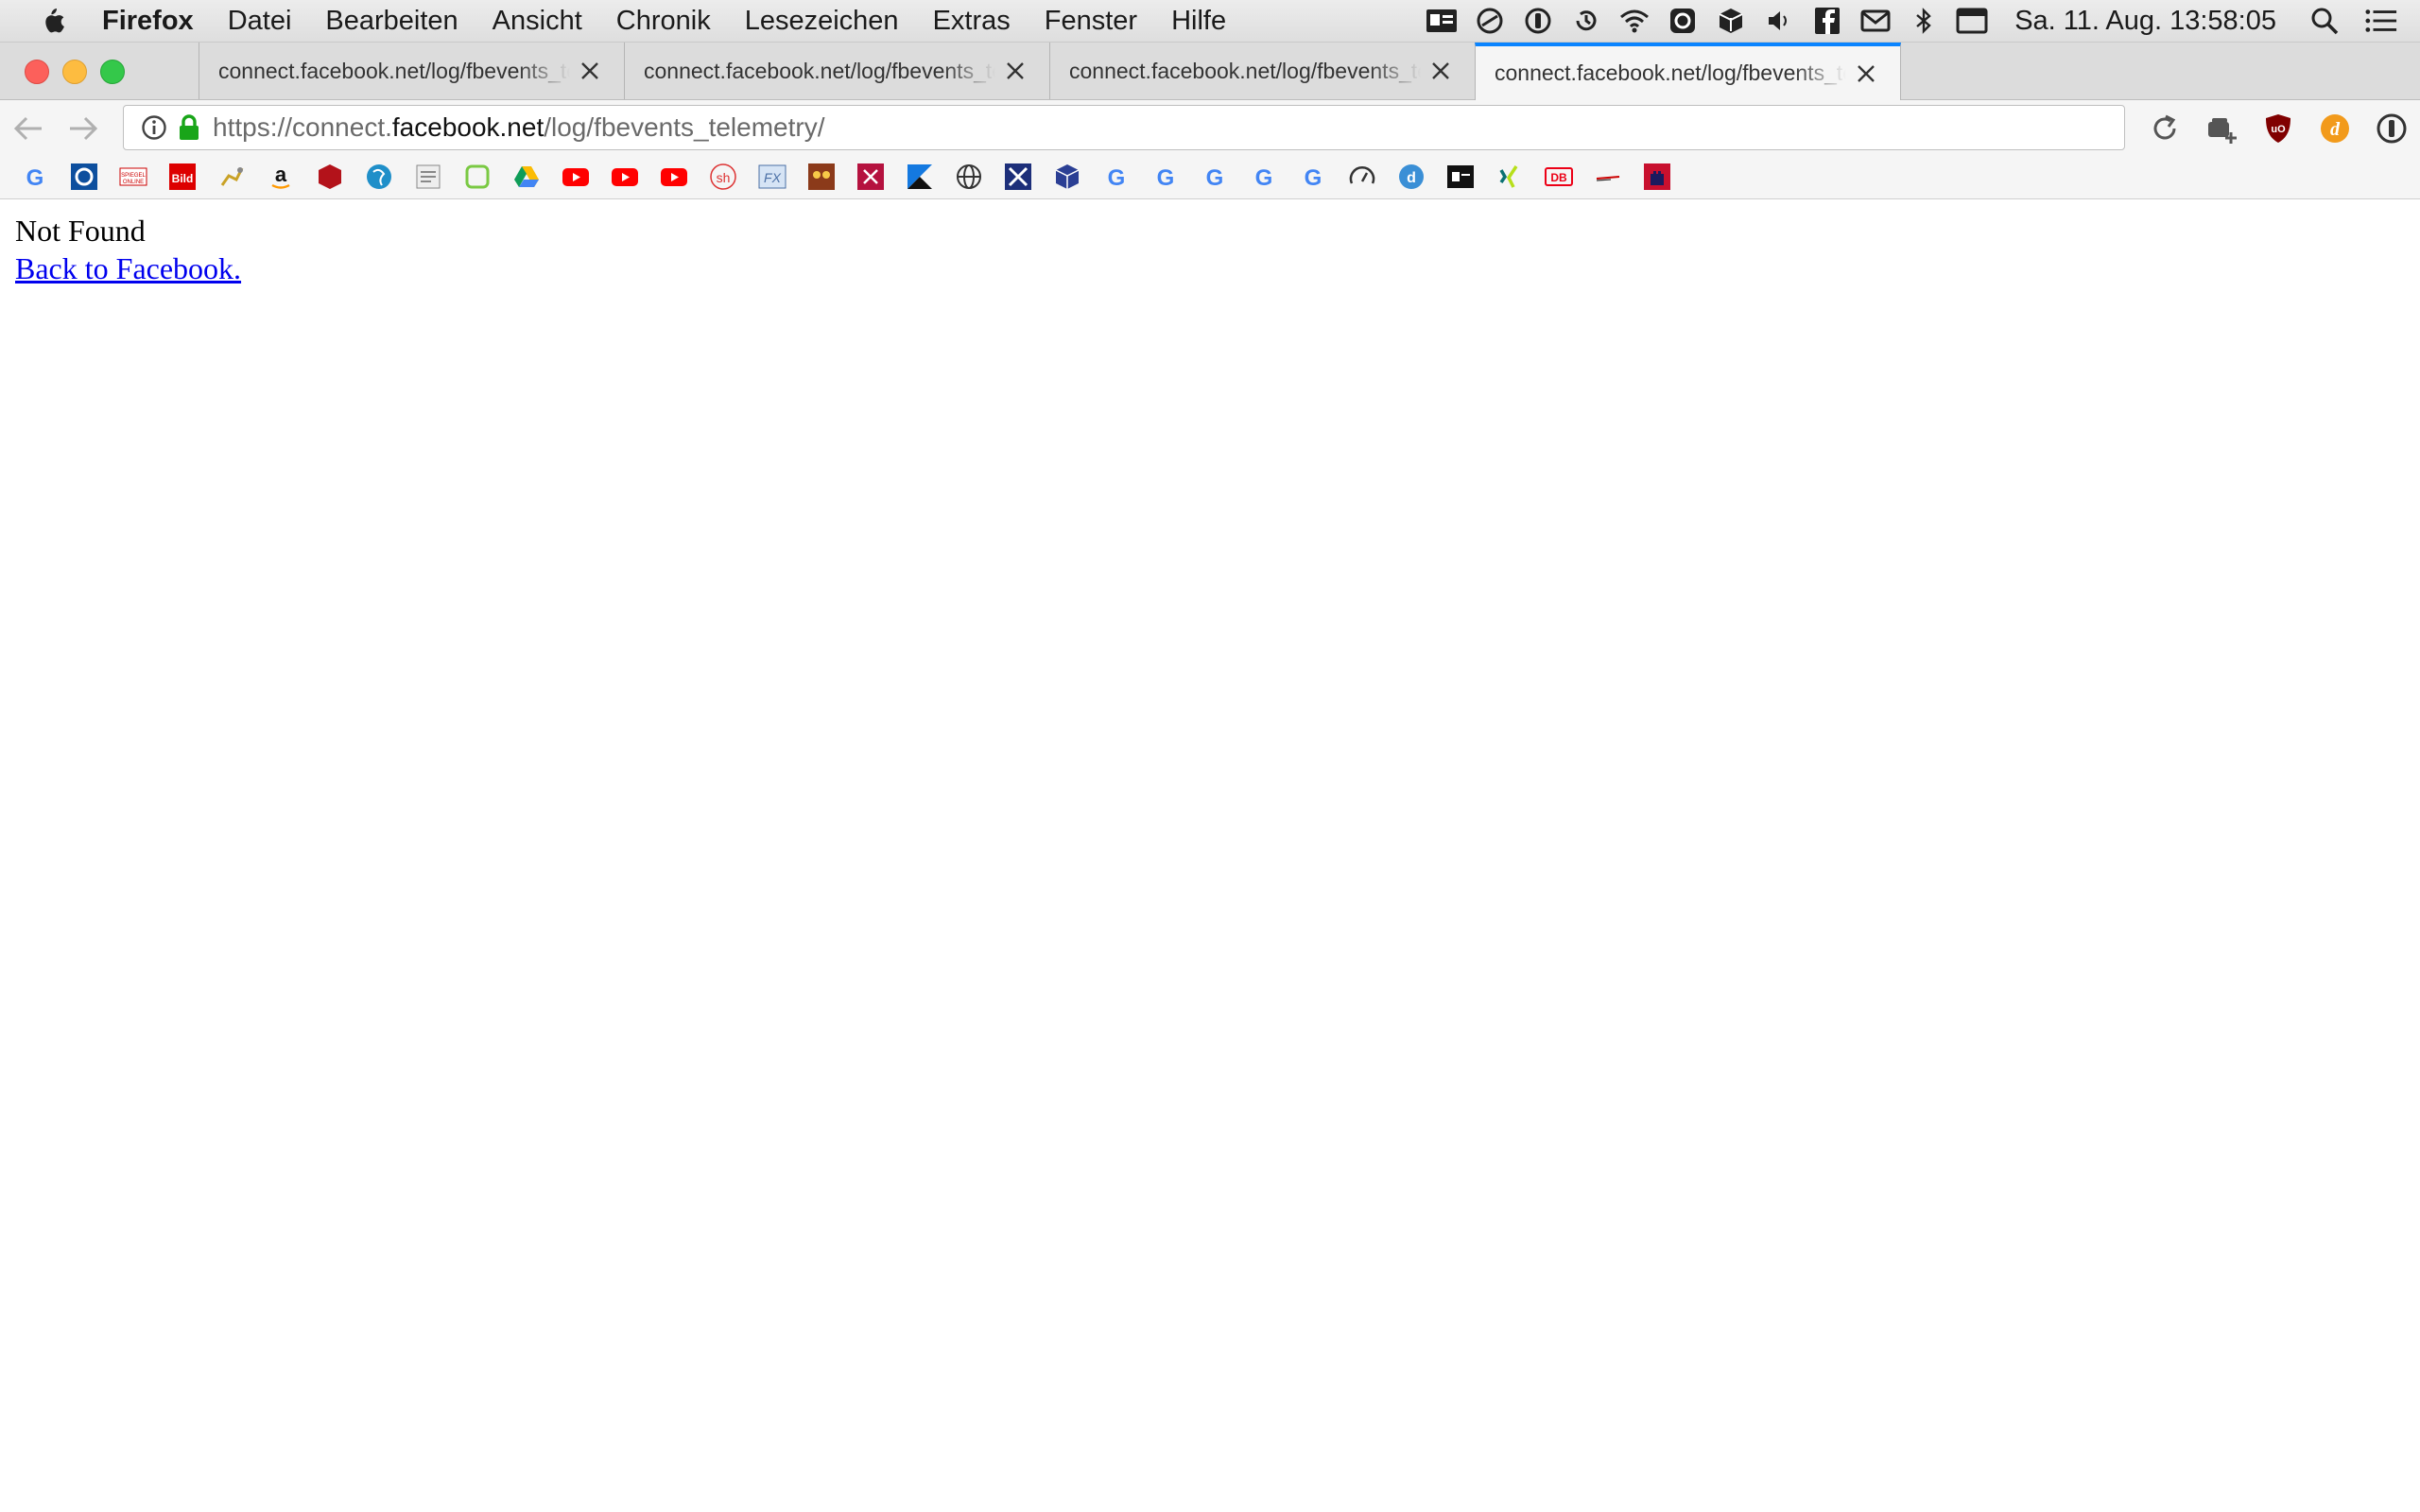 The width and height of the screenshot is (2420, 1512). What do you see at coordinates (2324, 21) in the screenshot?
I see `spotlight-search-icon` at bounding box center [2324, 21].